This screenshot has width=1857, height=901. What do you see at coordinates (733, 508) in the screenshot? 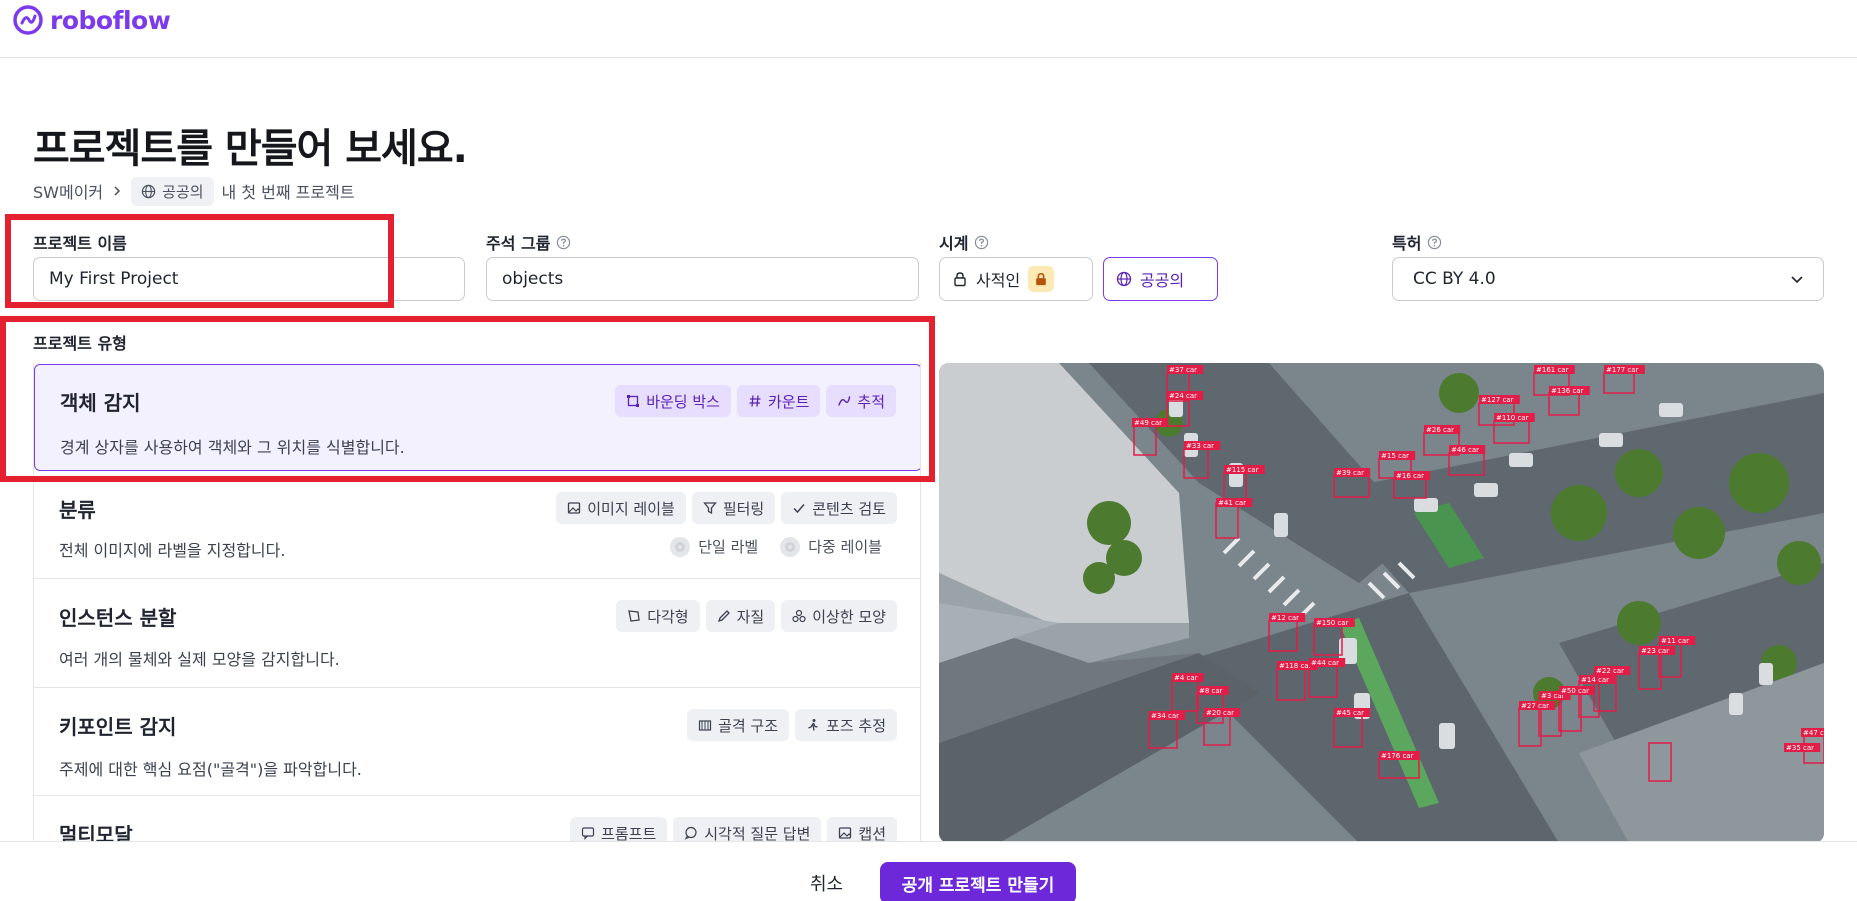
I see `tag-filtering: 필터링` at bounding box center [733, 508].